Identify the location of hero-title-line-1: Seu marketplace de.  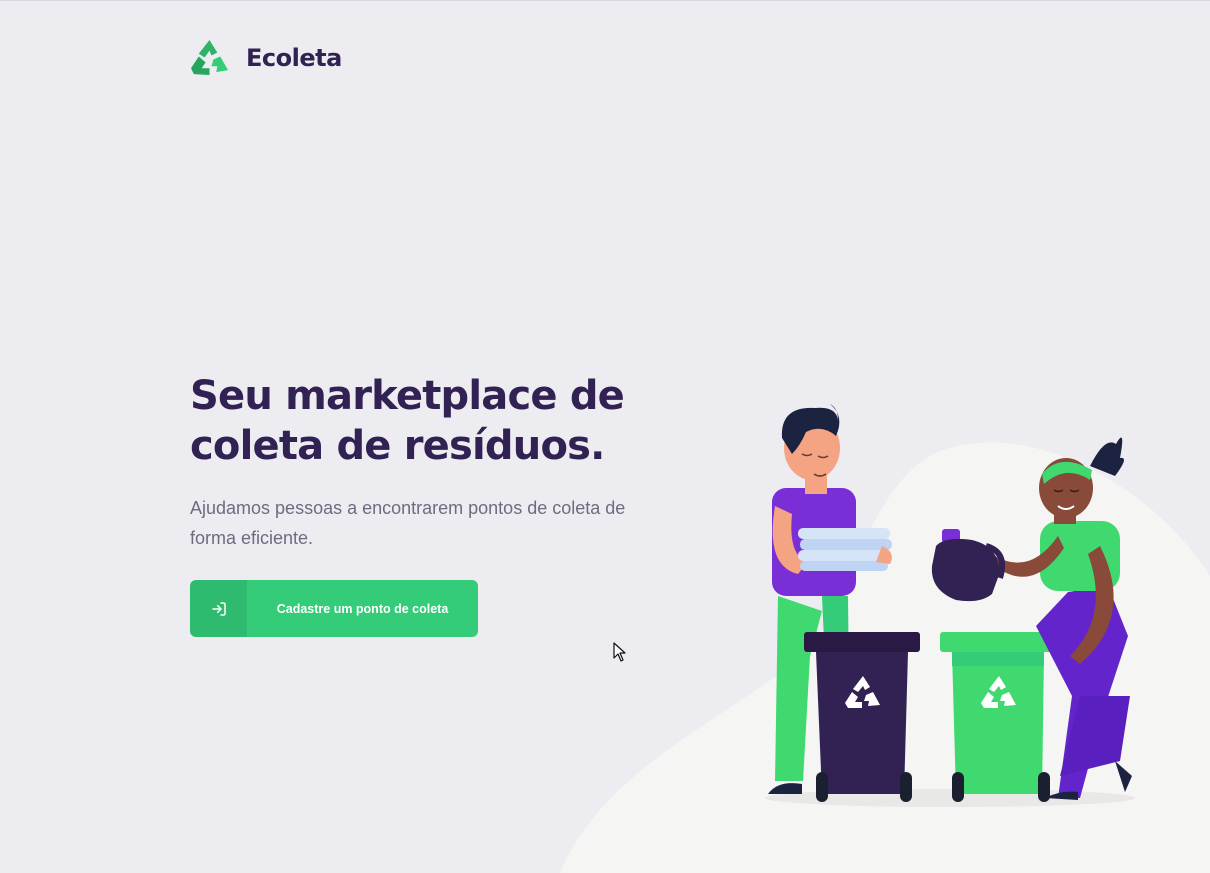
(407, 396).